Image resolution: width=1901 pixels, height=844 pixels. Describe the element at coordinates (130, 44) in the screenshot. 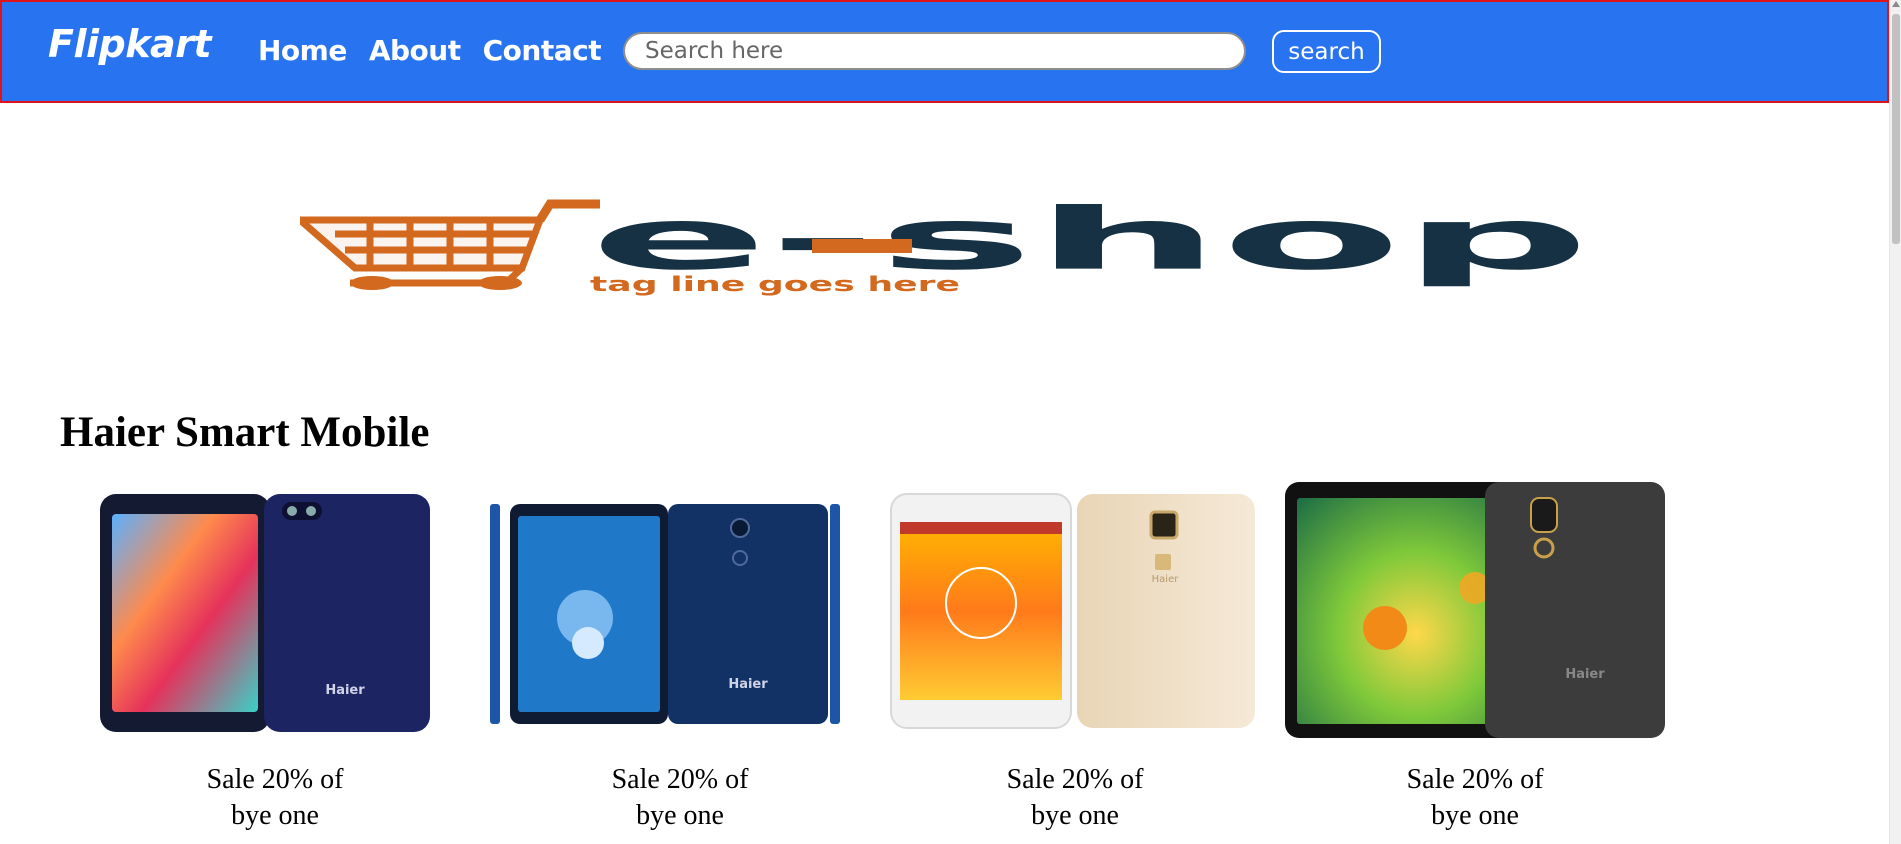

I see `brand-logo: Flipkart` at that location.